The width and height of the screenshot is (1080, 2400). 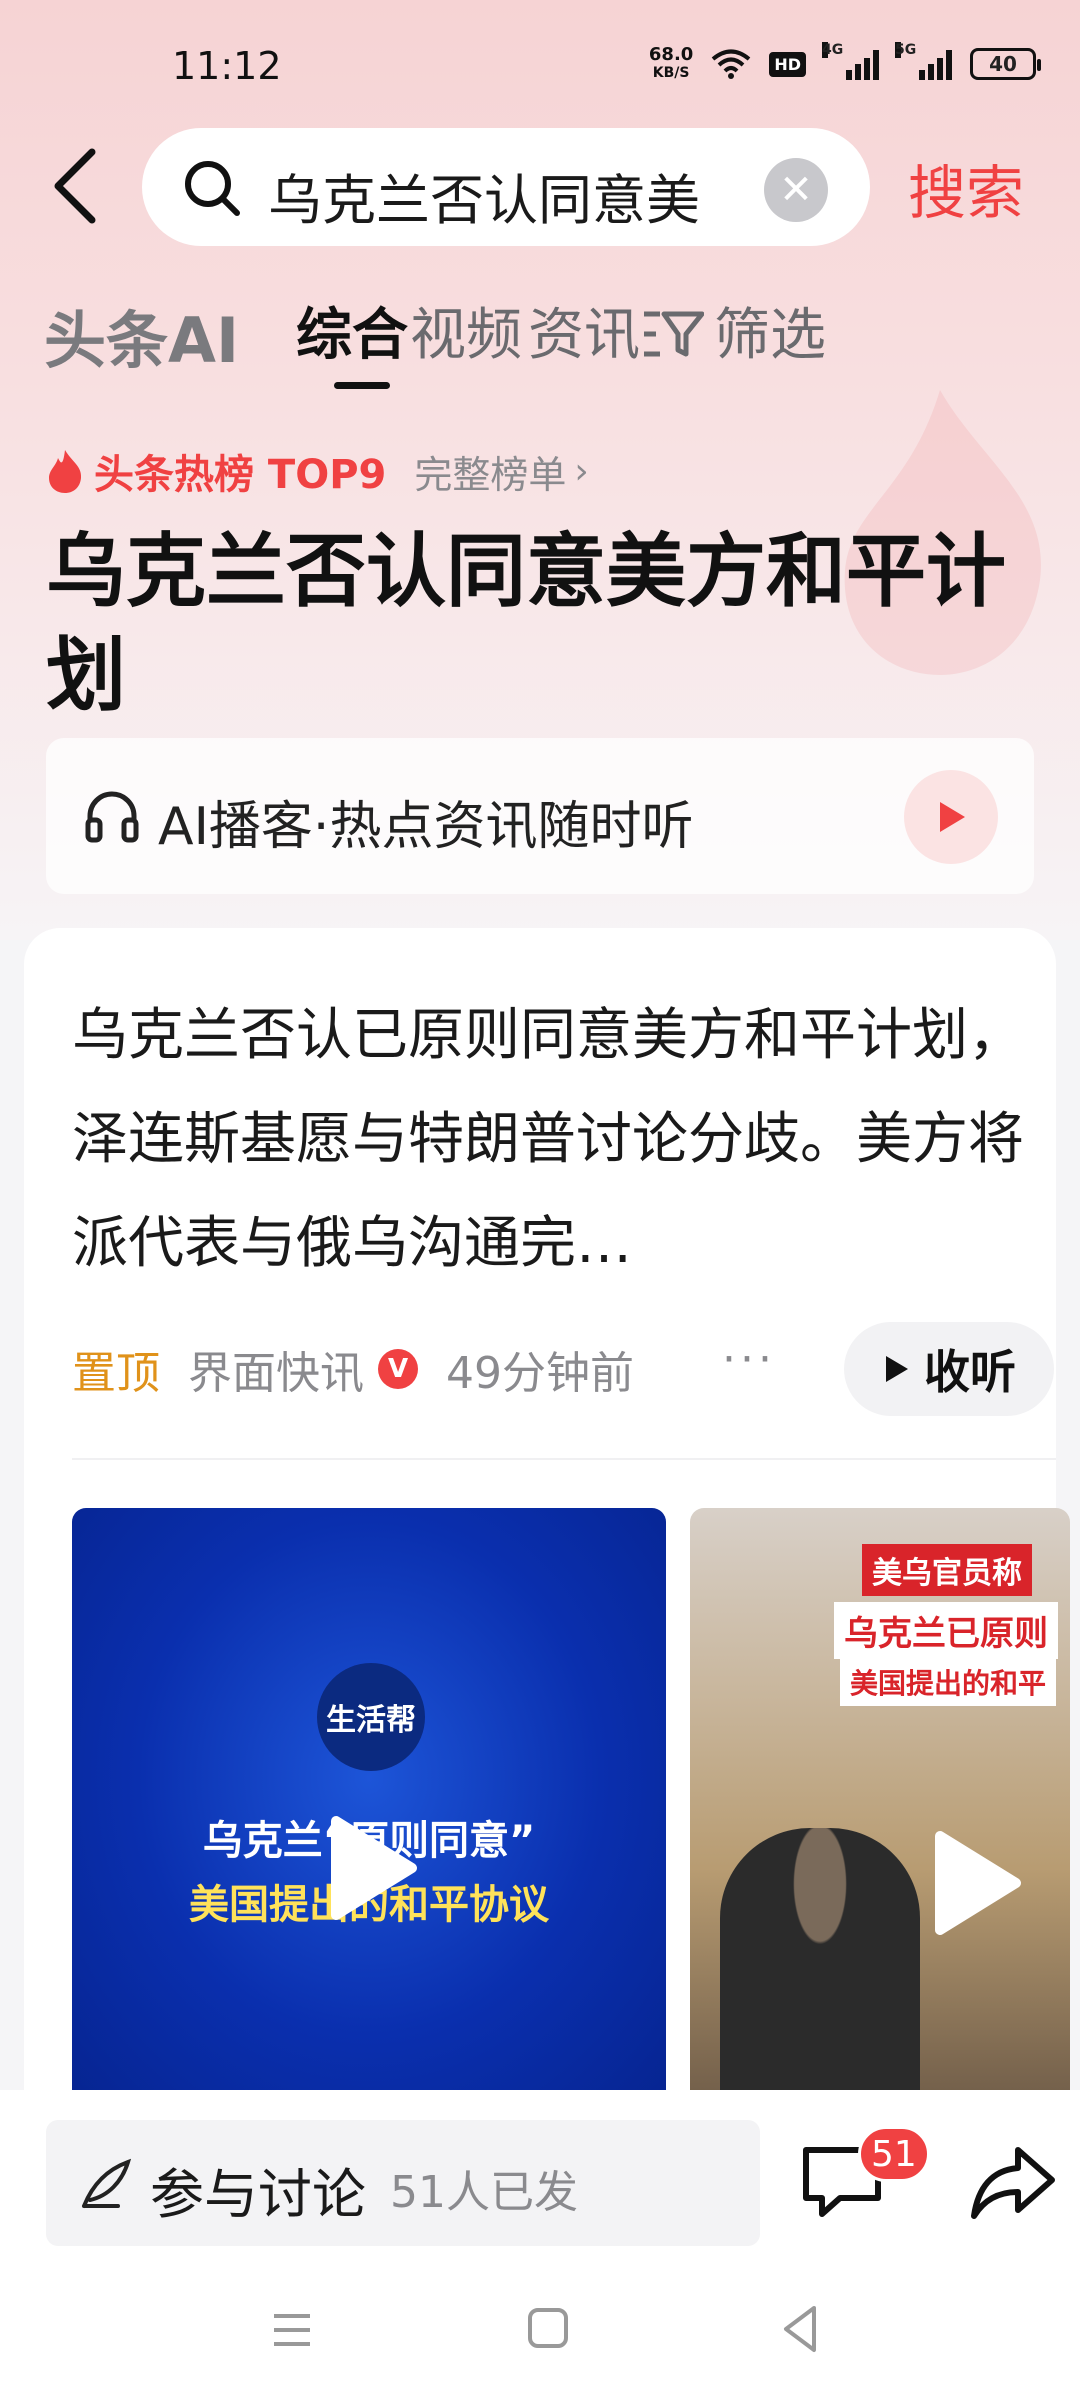 What do you see at coordinates (1005, 64) in the screenshot?
I see `battery-icon: 40` at bounding box center [1005, 64].